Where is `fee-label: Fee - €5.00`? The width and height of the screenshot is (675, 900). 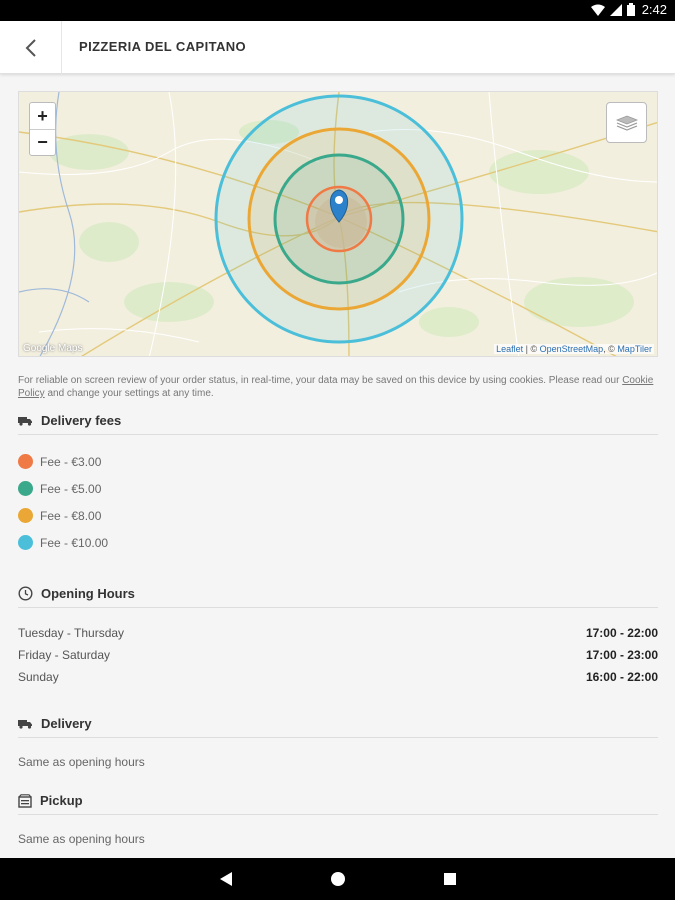
fee-label: Fee - €5.00 is located at coordinates (71, 488).